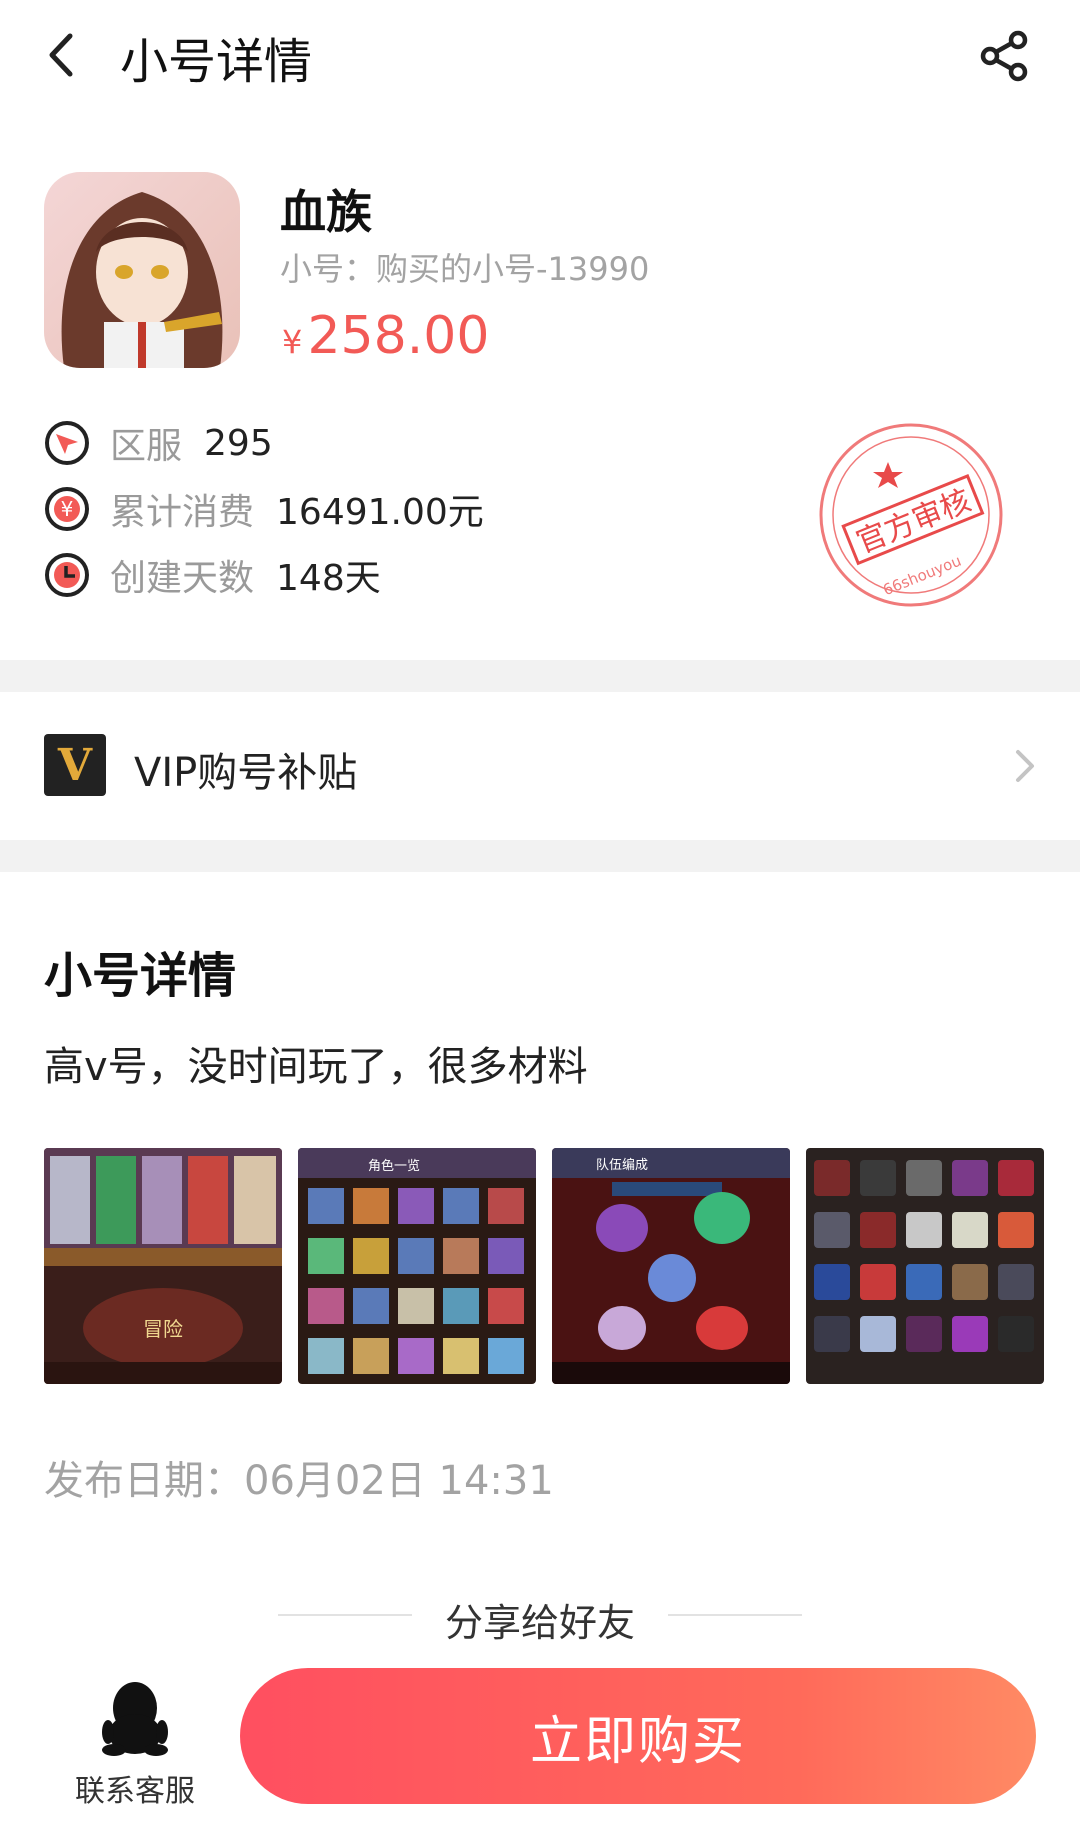  I want to click on info-value: 295, so click(238, 443).